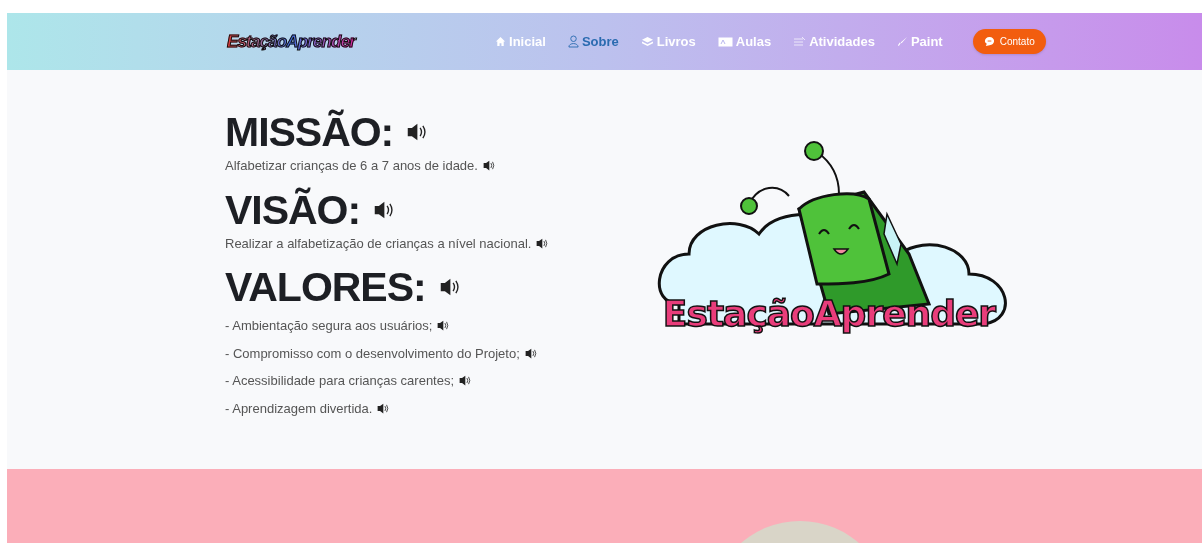 This screenshot has width=1202, height=543. What do you see at coordinates (725, 41) in the screenshot?
I see `video-icon` at bounding box center [725, 41].